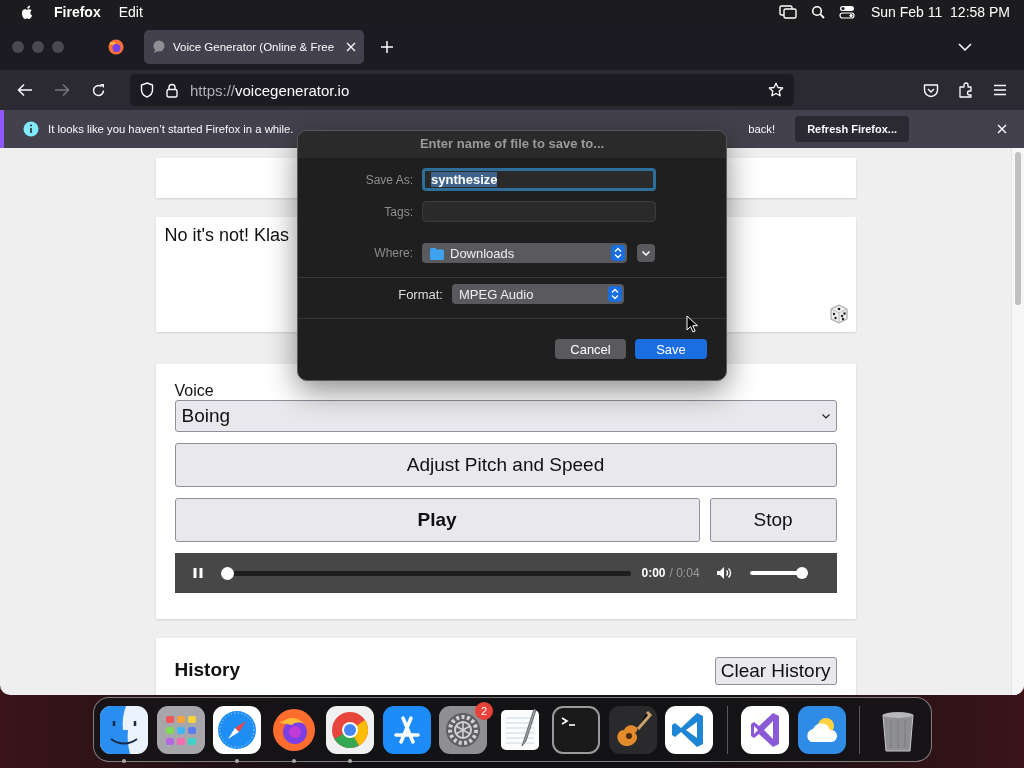 This screenshot has height=768, width=1024. What do you see at coordinates (524, 253) in the screenshot?
I see `location-popup: Downloads` at bounding box center [524, 253].